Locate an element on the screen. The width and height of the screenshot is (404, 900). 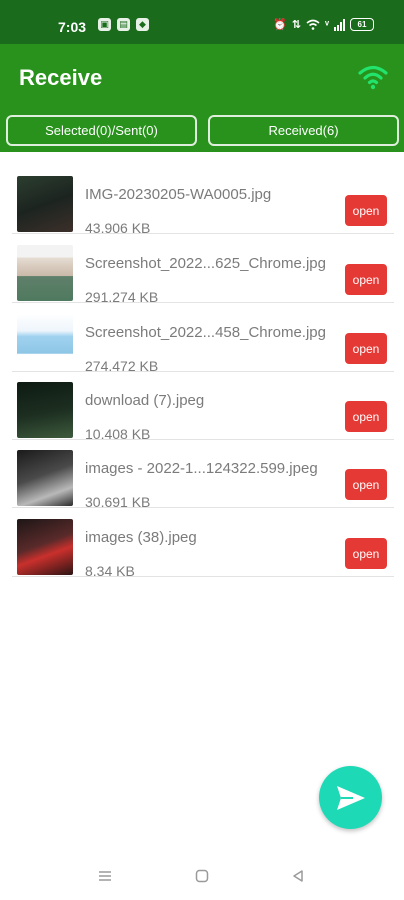
tab-received: Received(6) is located at coordinates (303, 130).